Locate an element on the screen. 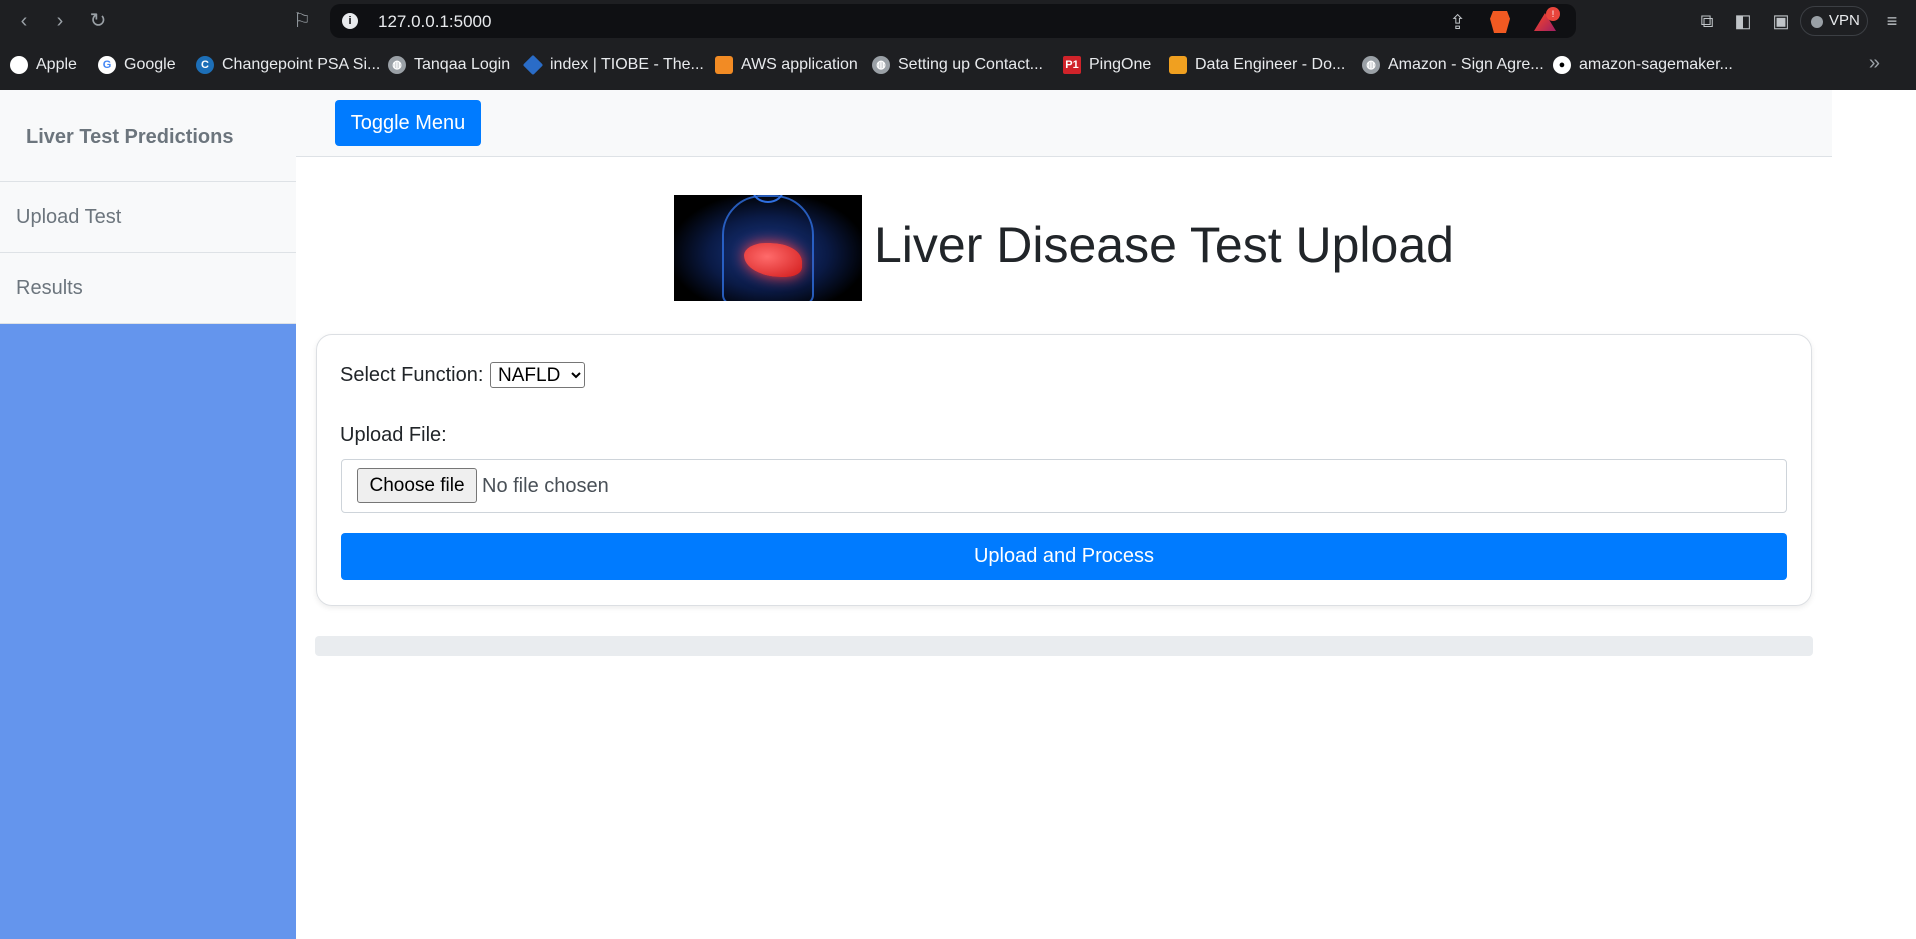  bookmark-item: Apple is located at coordinates (43, 65).